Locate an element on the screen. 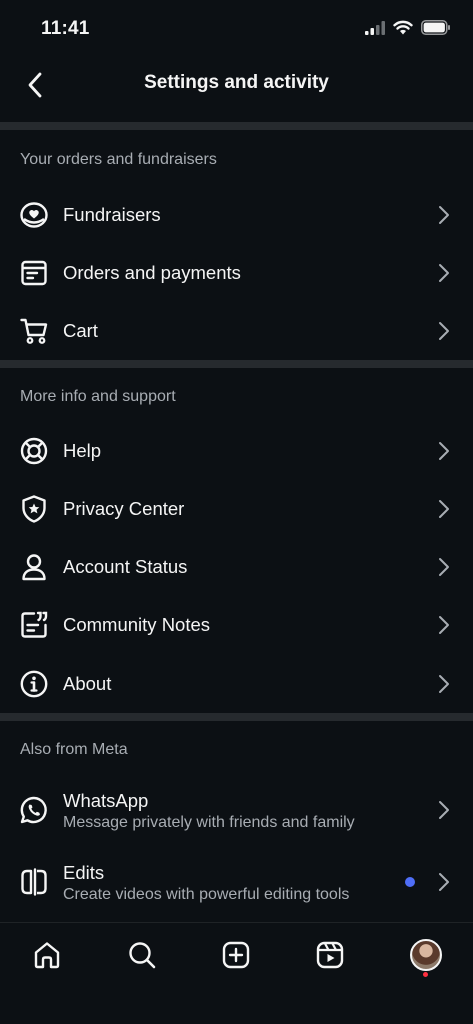  orders-box-icon is located at coordinates (34, 273).